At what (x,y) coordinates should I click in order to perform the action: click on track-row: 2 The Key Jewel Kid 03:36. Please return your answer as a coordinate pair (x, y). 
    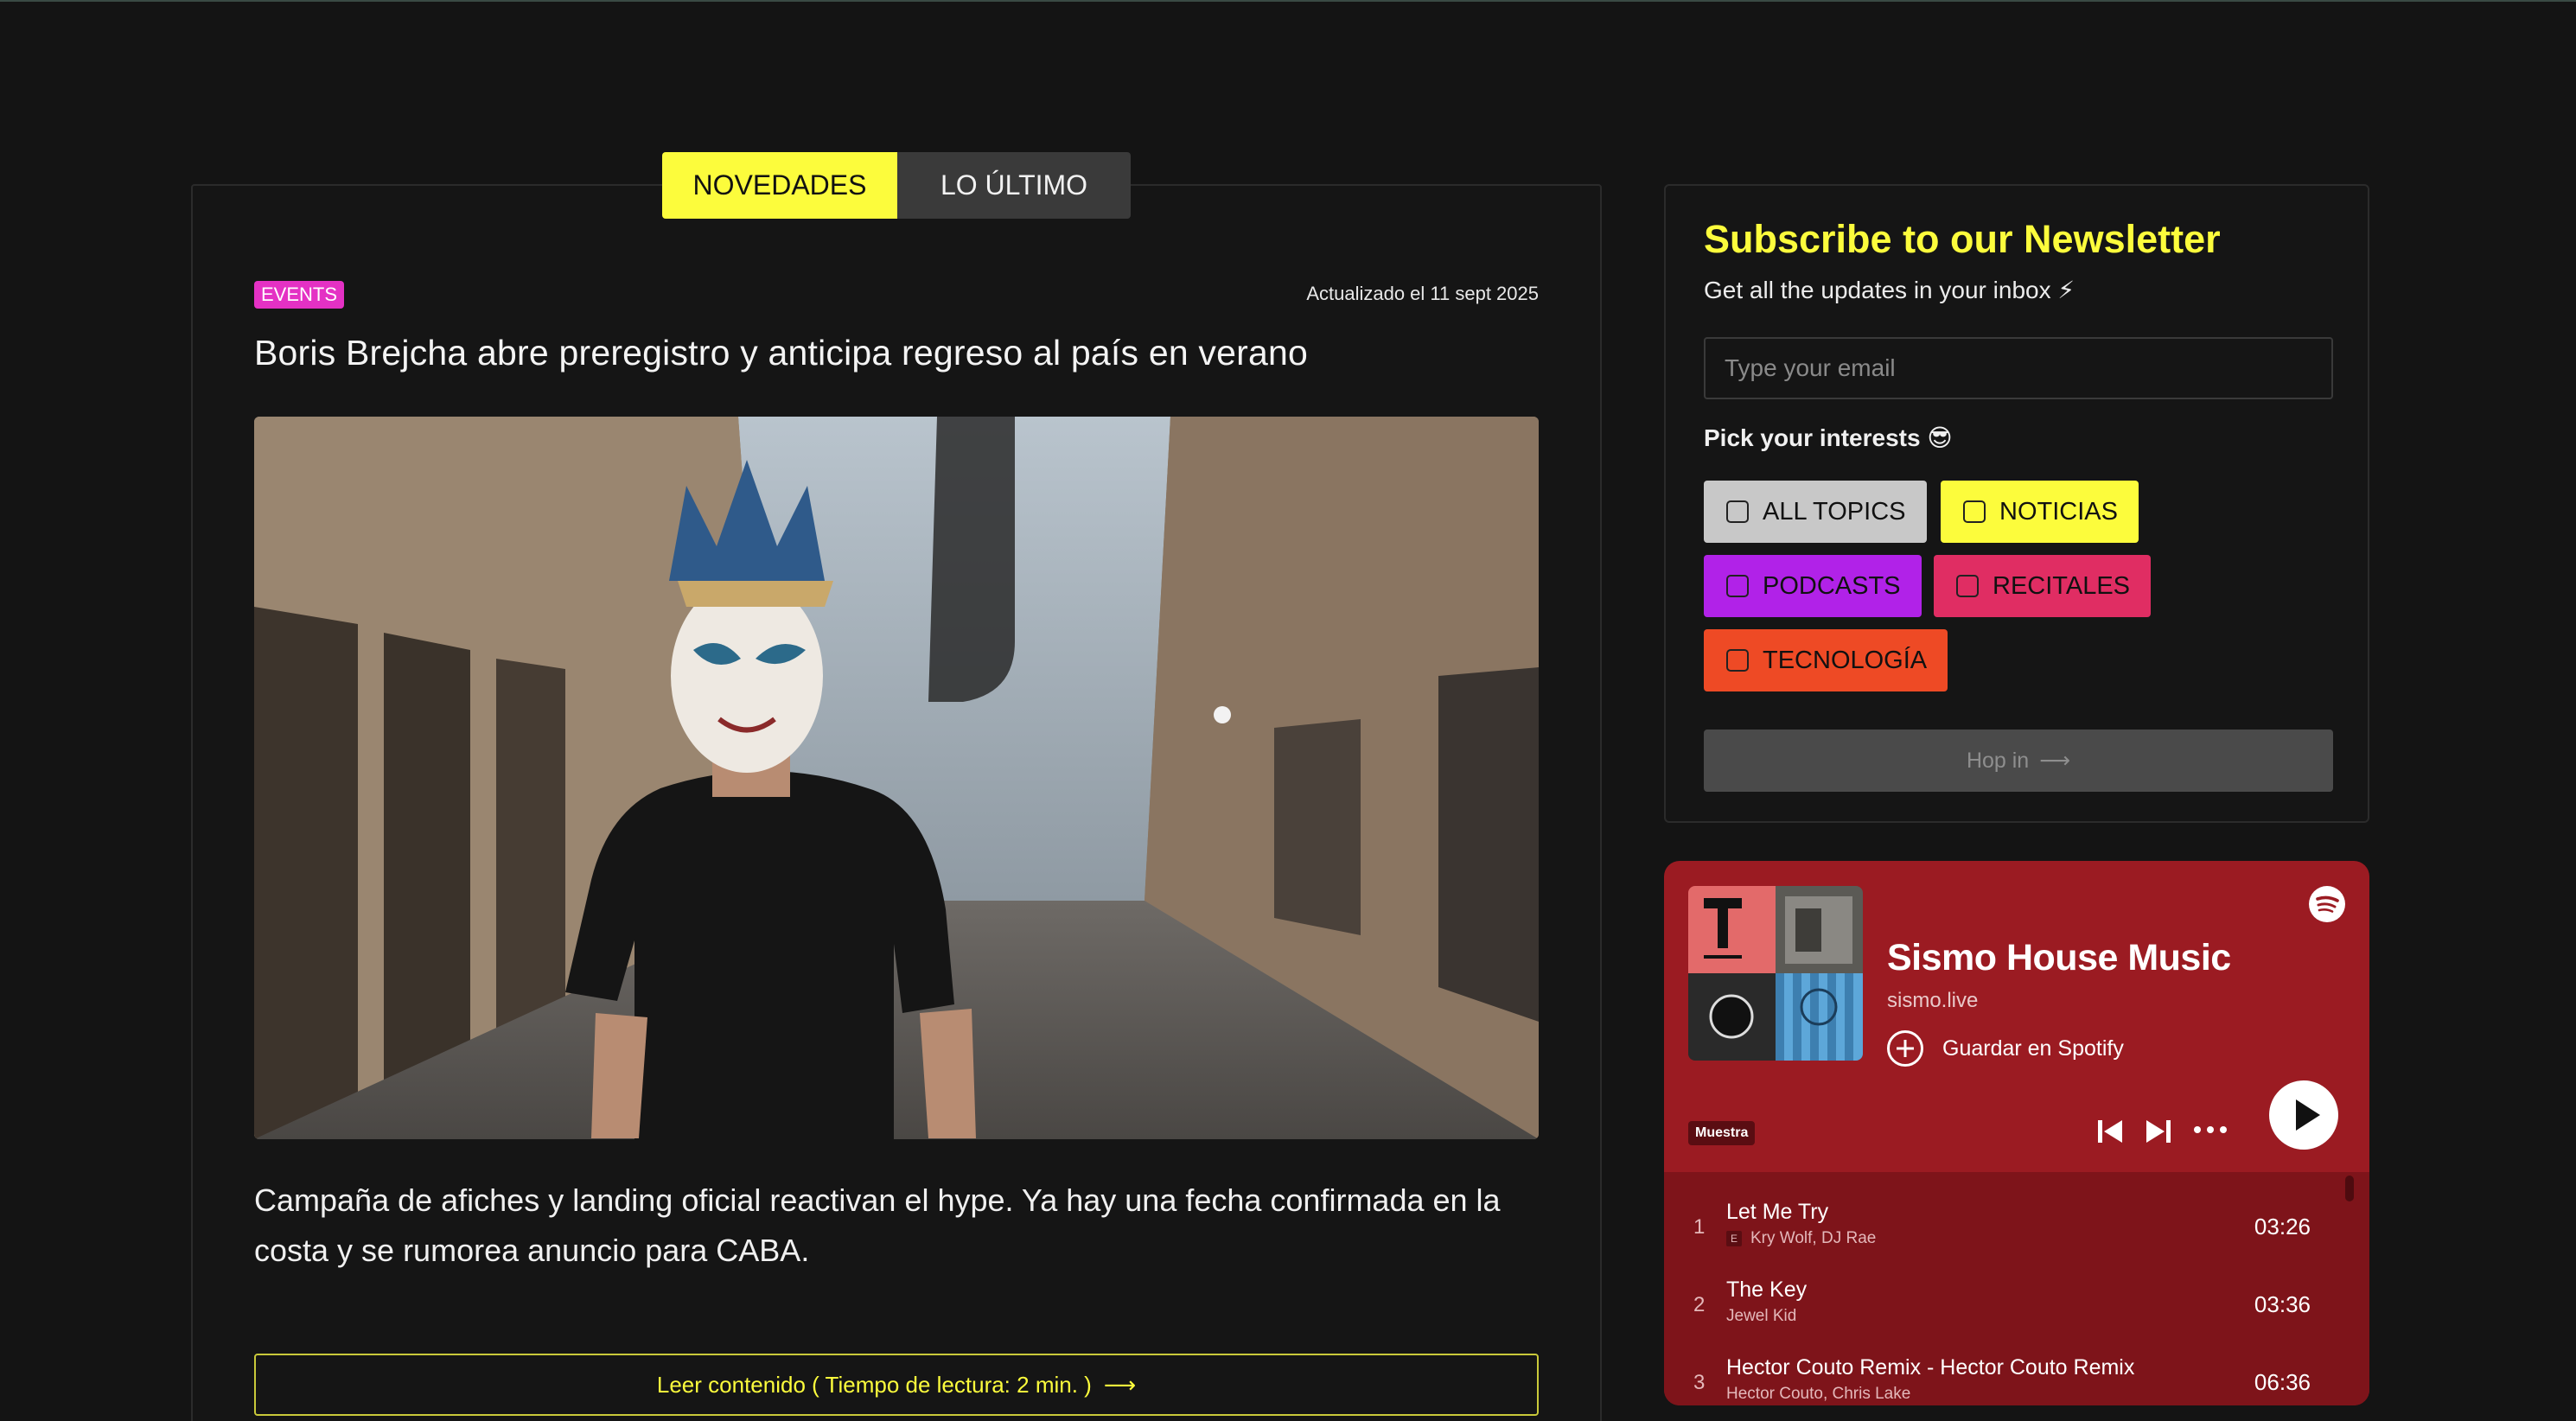
    Looking at the image, I should click on (2016, 1306).